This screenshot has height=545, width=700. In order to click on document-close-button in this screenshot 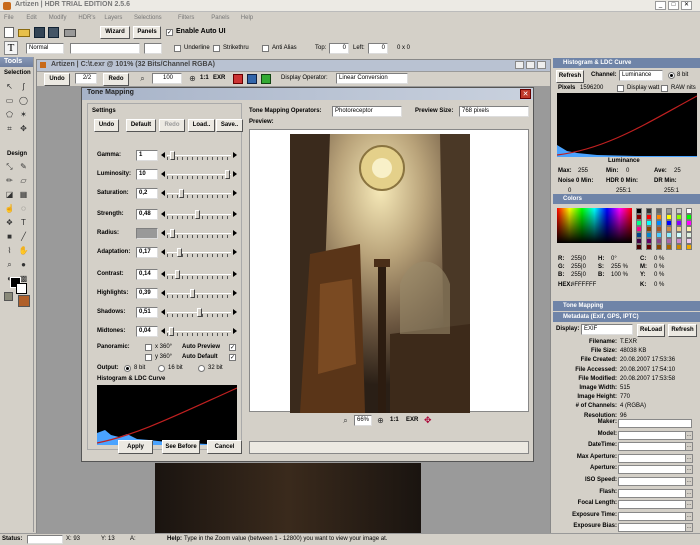, I will do `click(541, 65)`.